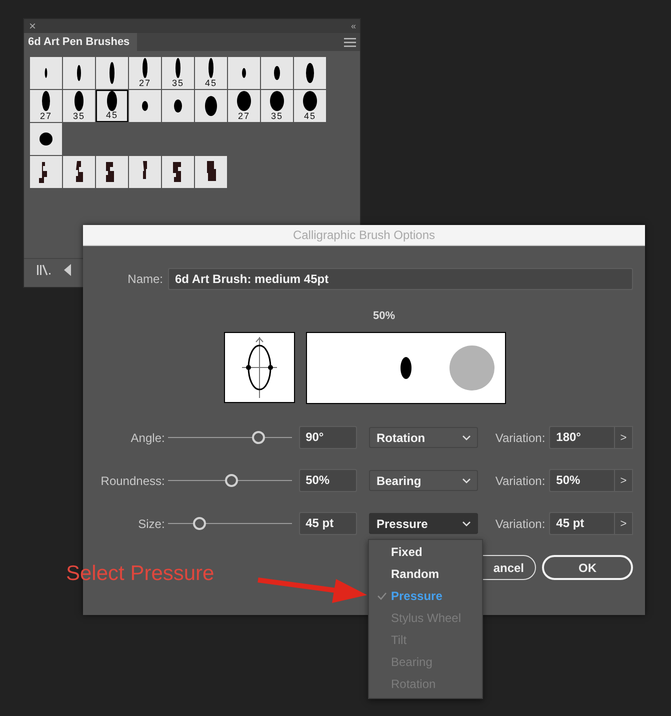 The image size is (671, 716). Describe the element at coordinates (132, 481) in the screenshot. I see `field-label: Roundness:` at that location.